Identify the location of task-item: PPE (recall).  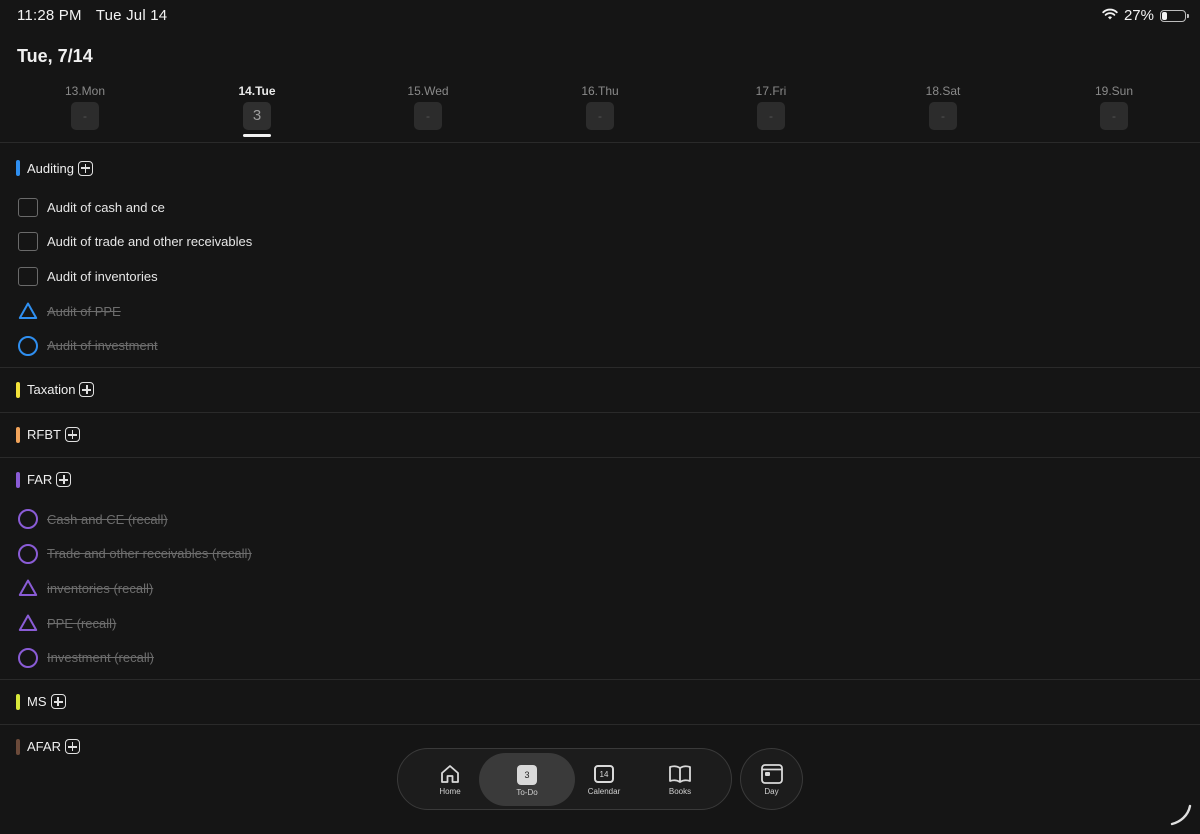
(600, 623).